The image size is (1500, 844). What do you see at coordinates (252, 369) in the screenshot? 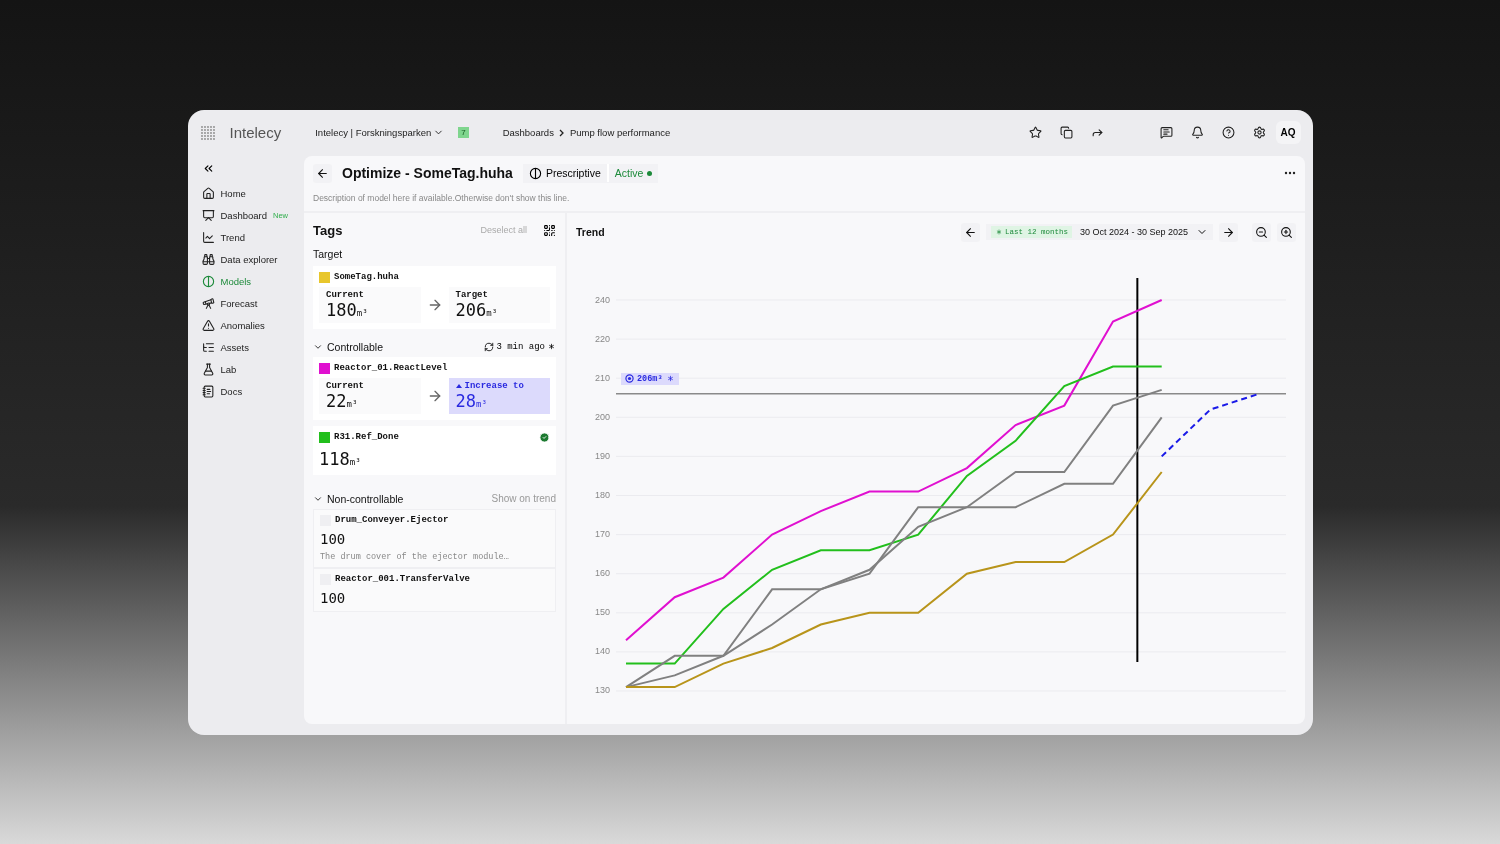
I see `sidebar-item: Lab` at bounding box center [252, 369].